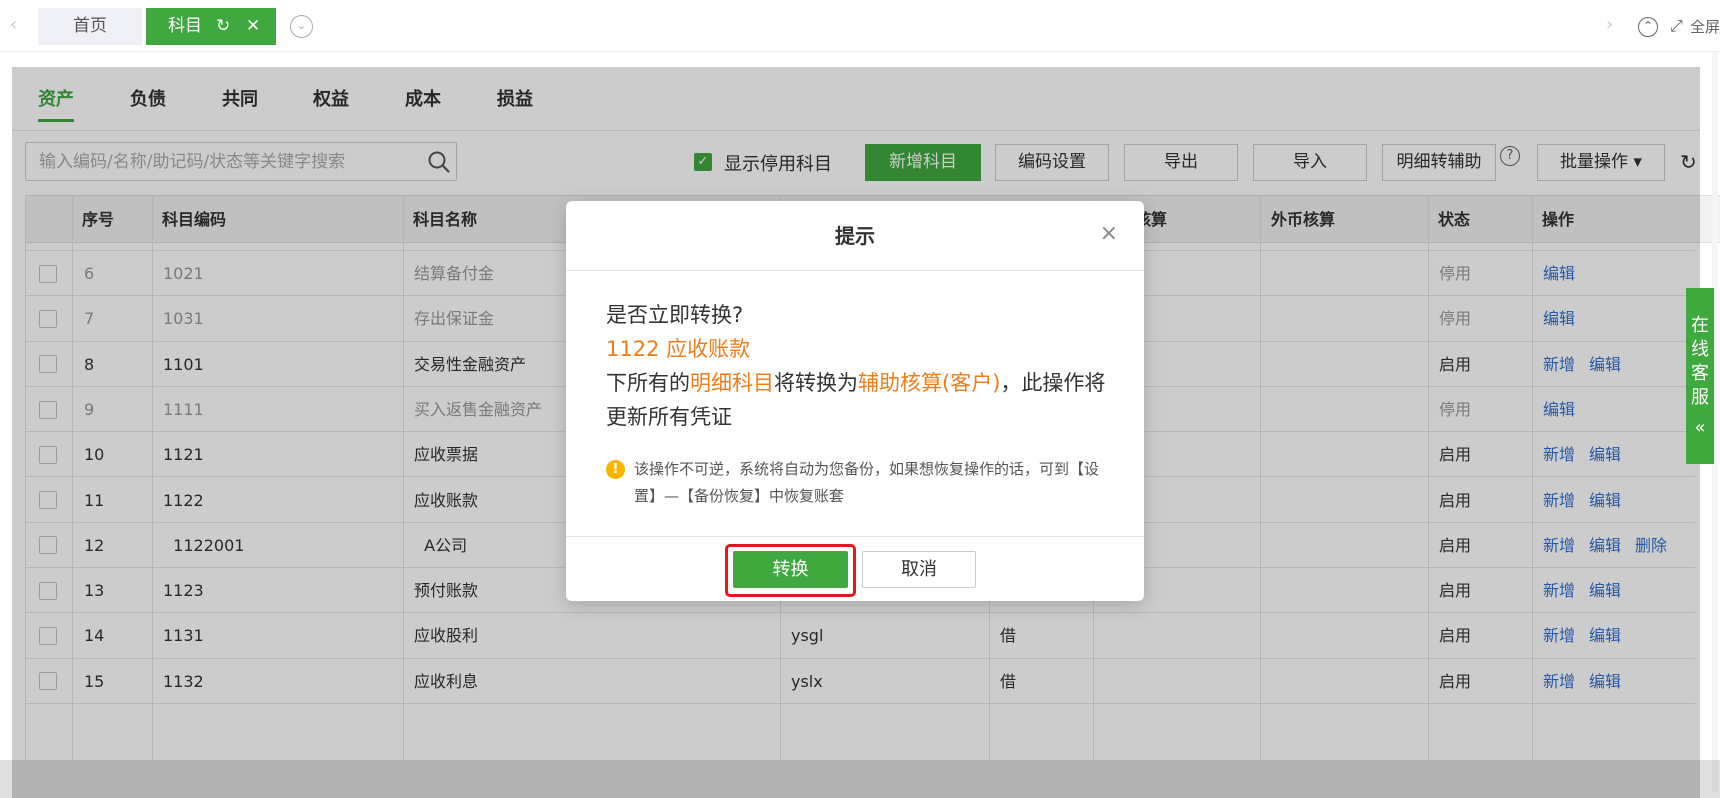  I want to click on desc-highlight-detail: 明细科目, so click(732, 383).